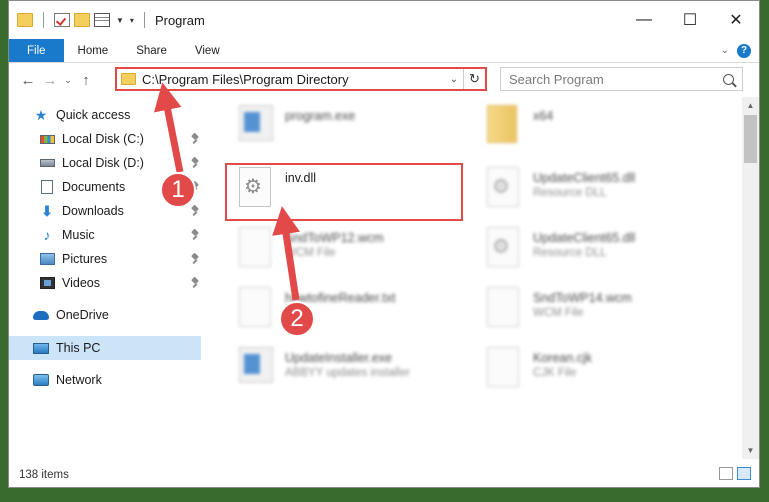 The image size is (769, 502). What do you see at coordinates (50, 80) in the screenshot?
I see `forward-arrow-icon: →` at bounding box center [50, 80].